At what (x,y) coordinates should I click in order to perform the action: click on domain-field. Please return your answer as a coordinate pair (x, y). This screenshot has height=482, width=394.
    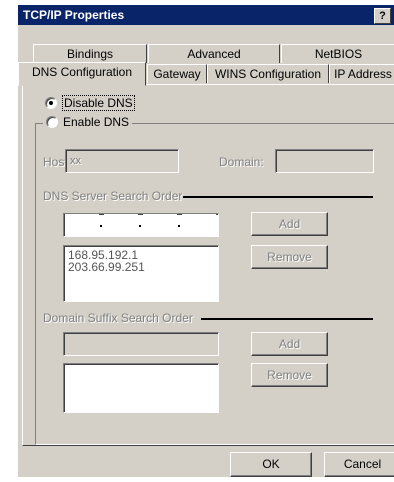
    Looking at the image, I should click on (324, 161).